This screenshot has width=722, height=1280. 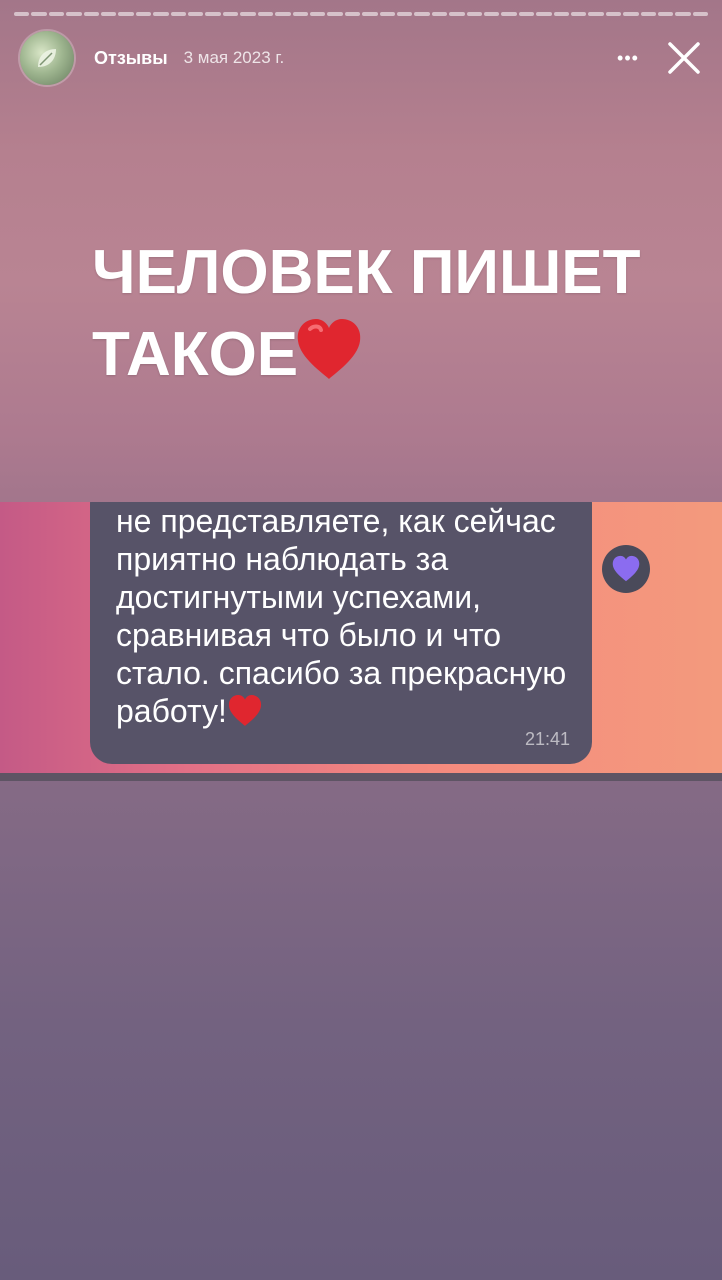 I want to click on avatar, so click(x=47, y=58).